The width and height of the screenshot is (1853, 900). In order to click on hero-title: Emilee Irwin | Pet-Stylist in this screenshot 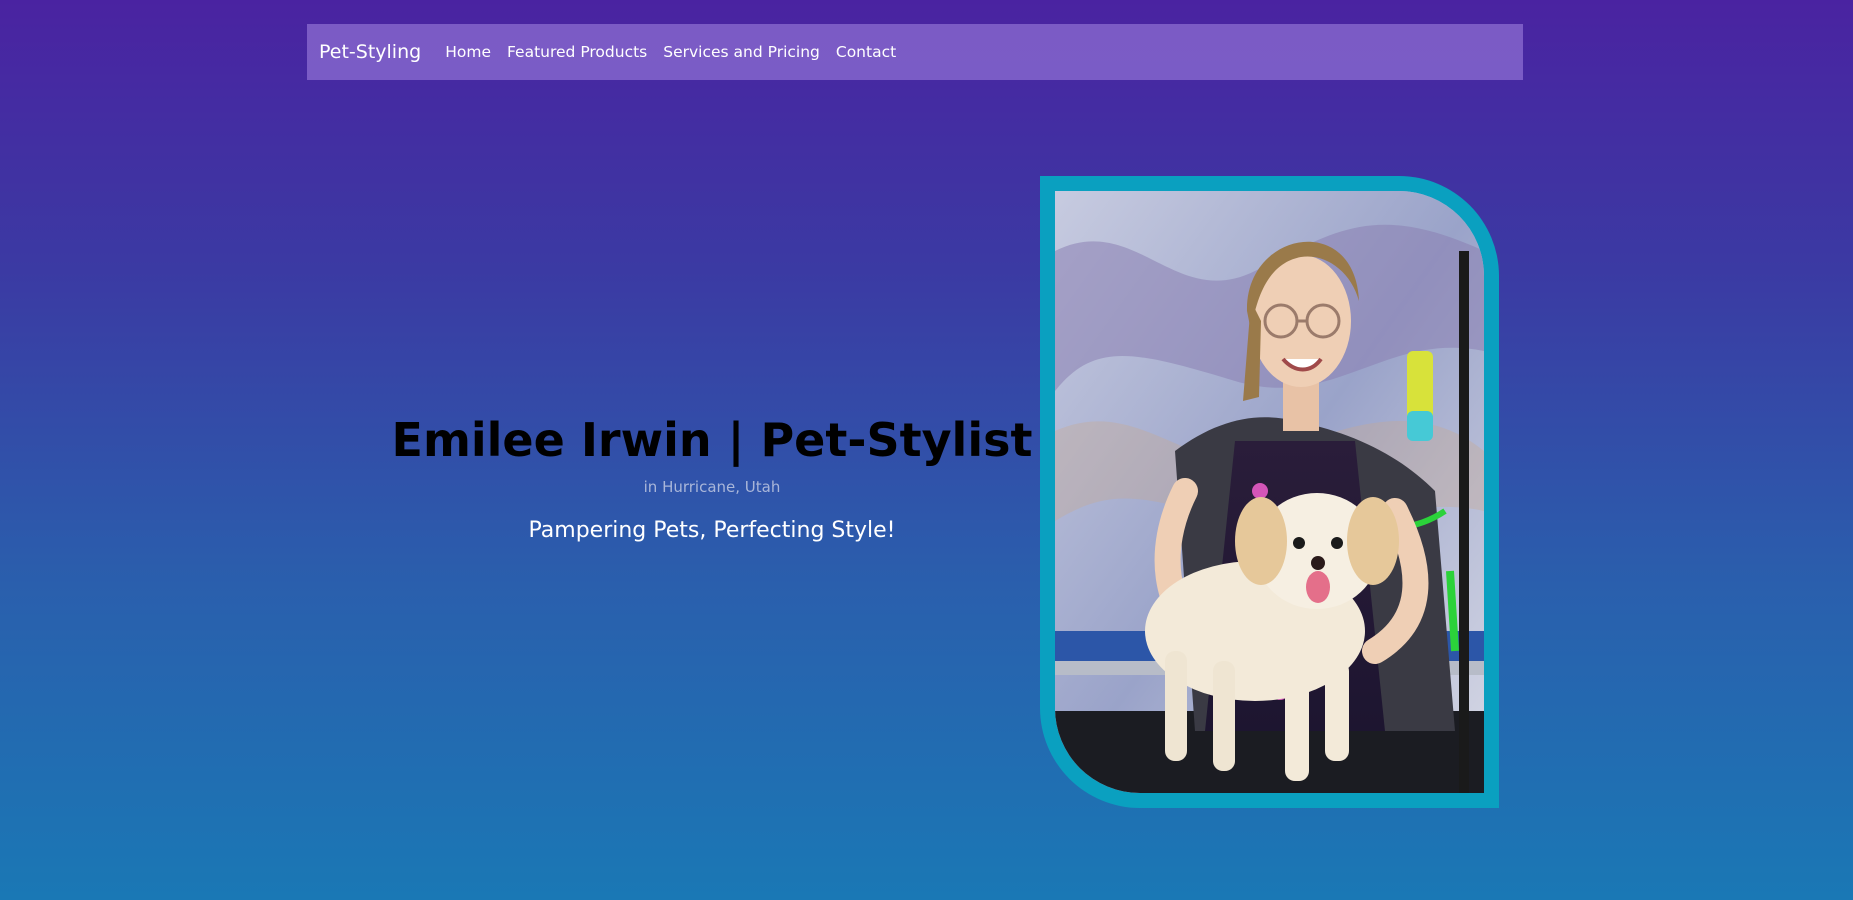, I will do `click(712, 440)`.